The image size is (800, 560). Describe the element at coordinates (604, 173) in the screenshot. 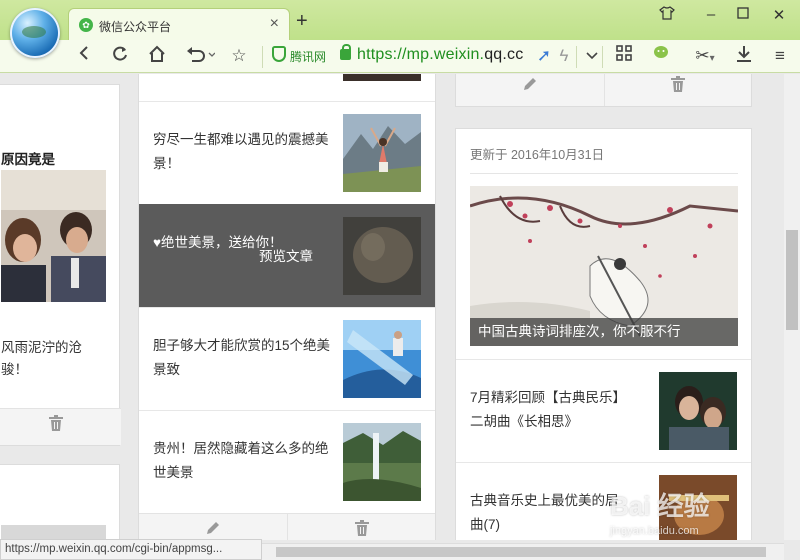

I see `divider` at that location.